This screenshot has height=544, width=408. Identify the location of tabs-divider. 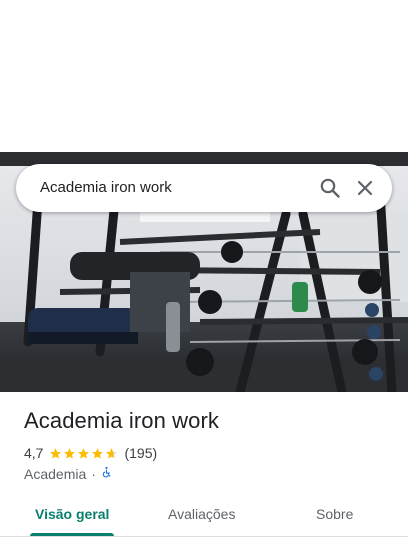
(204, 536).